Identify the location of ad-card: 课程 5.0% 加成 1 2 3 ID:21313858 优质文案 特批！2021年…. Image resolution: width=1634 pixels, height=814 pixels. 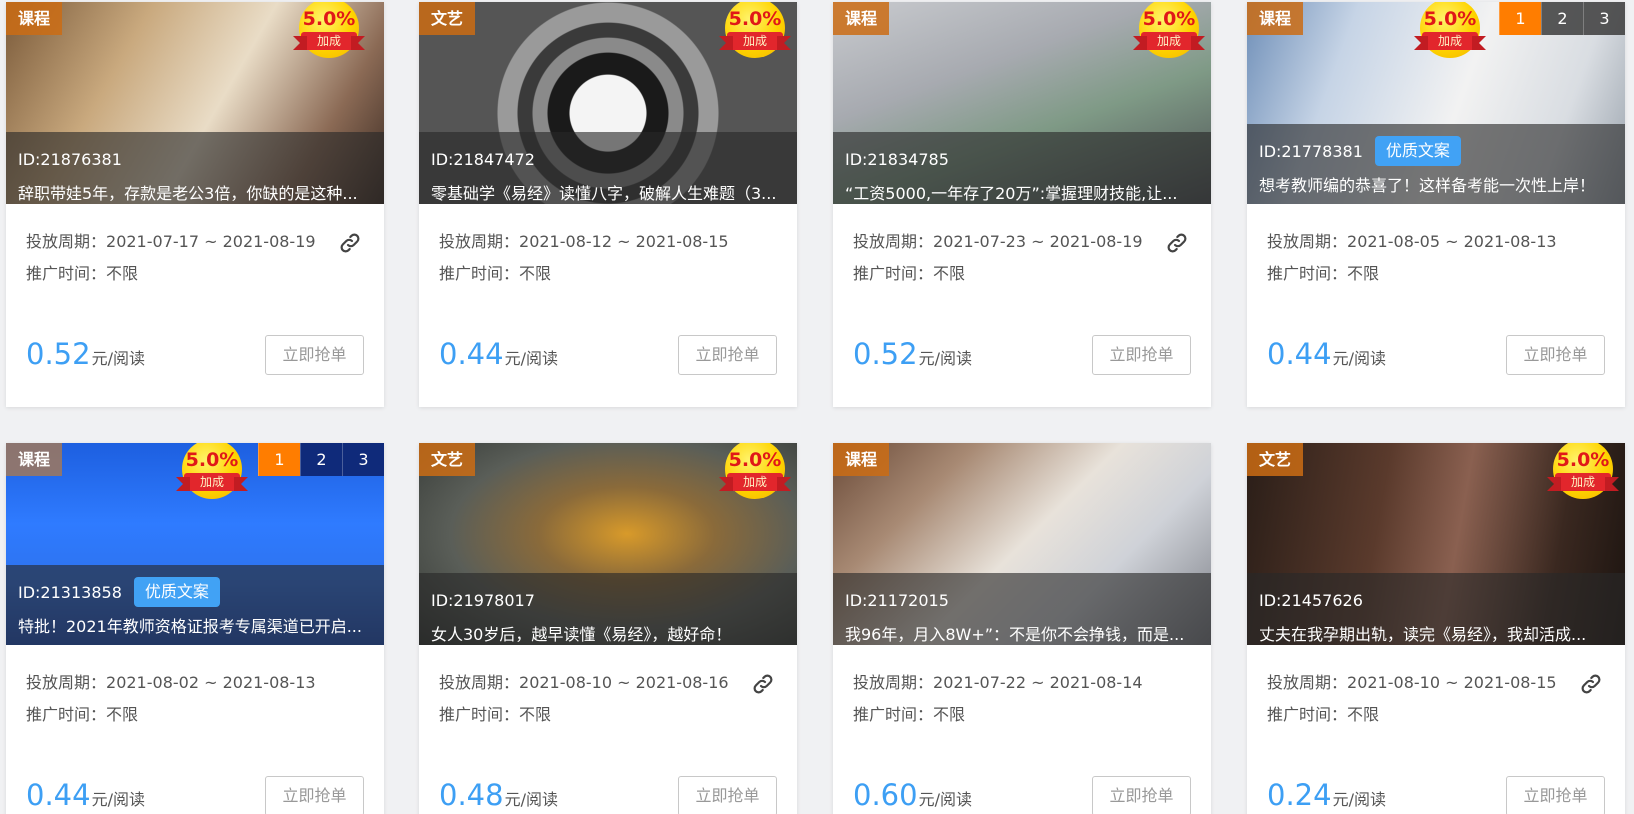
(195, 628).